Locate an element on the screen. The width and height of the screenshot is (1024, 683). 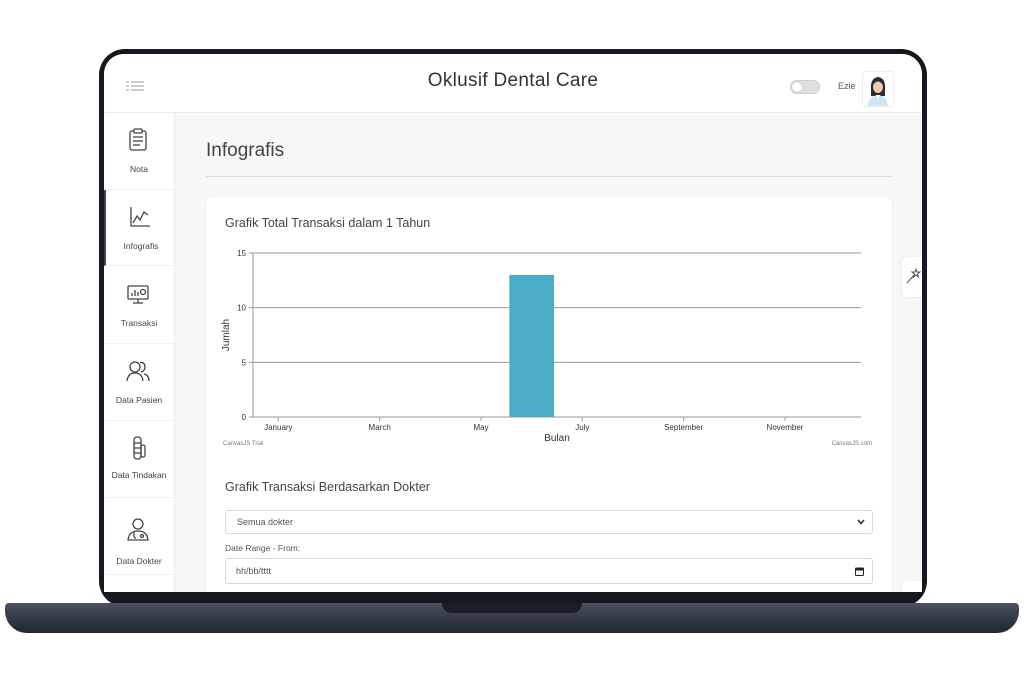
sidebar-item-transaksi: Transaksi is located at coordinates (139, 305).